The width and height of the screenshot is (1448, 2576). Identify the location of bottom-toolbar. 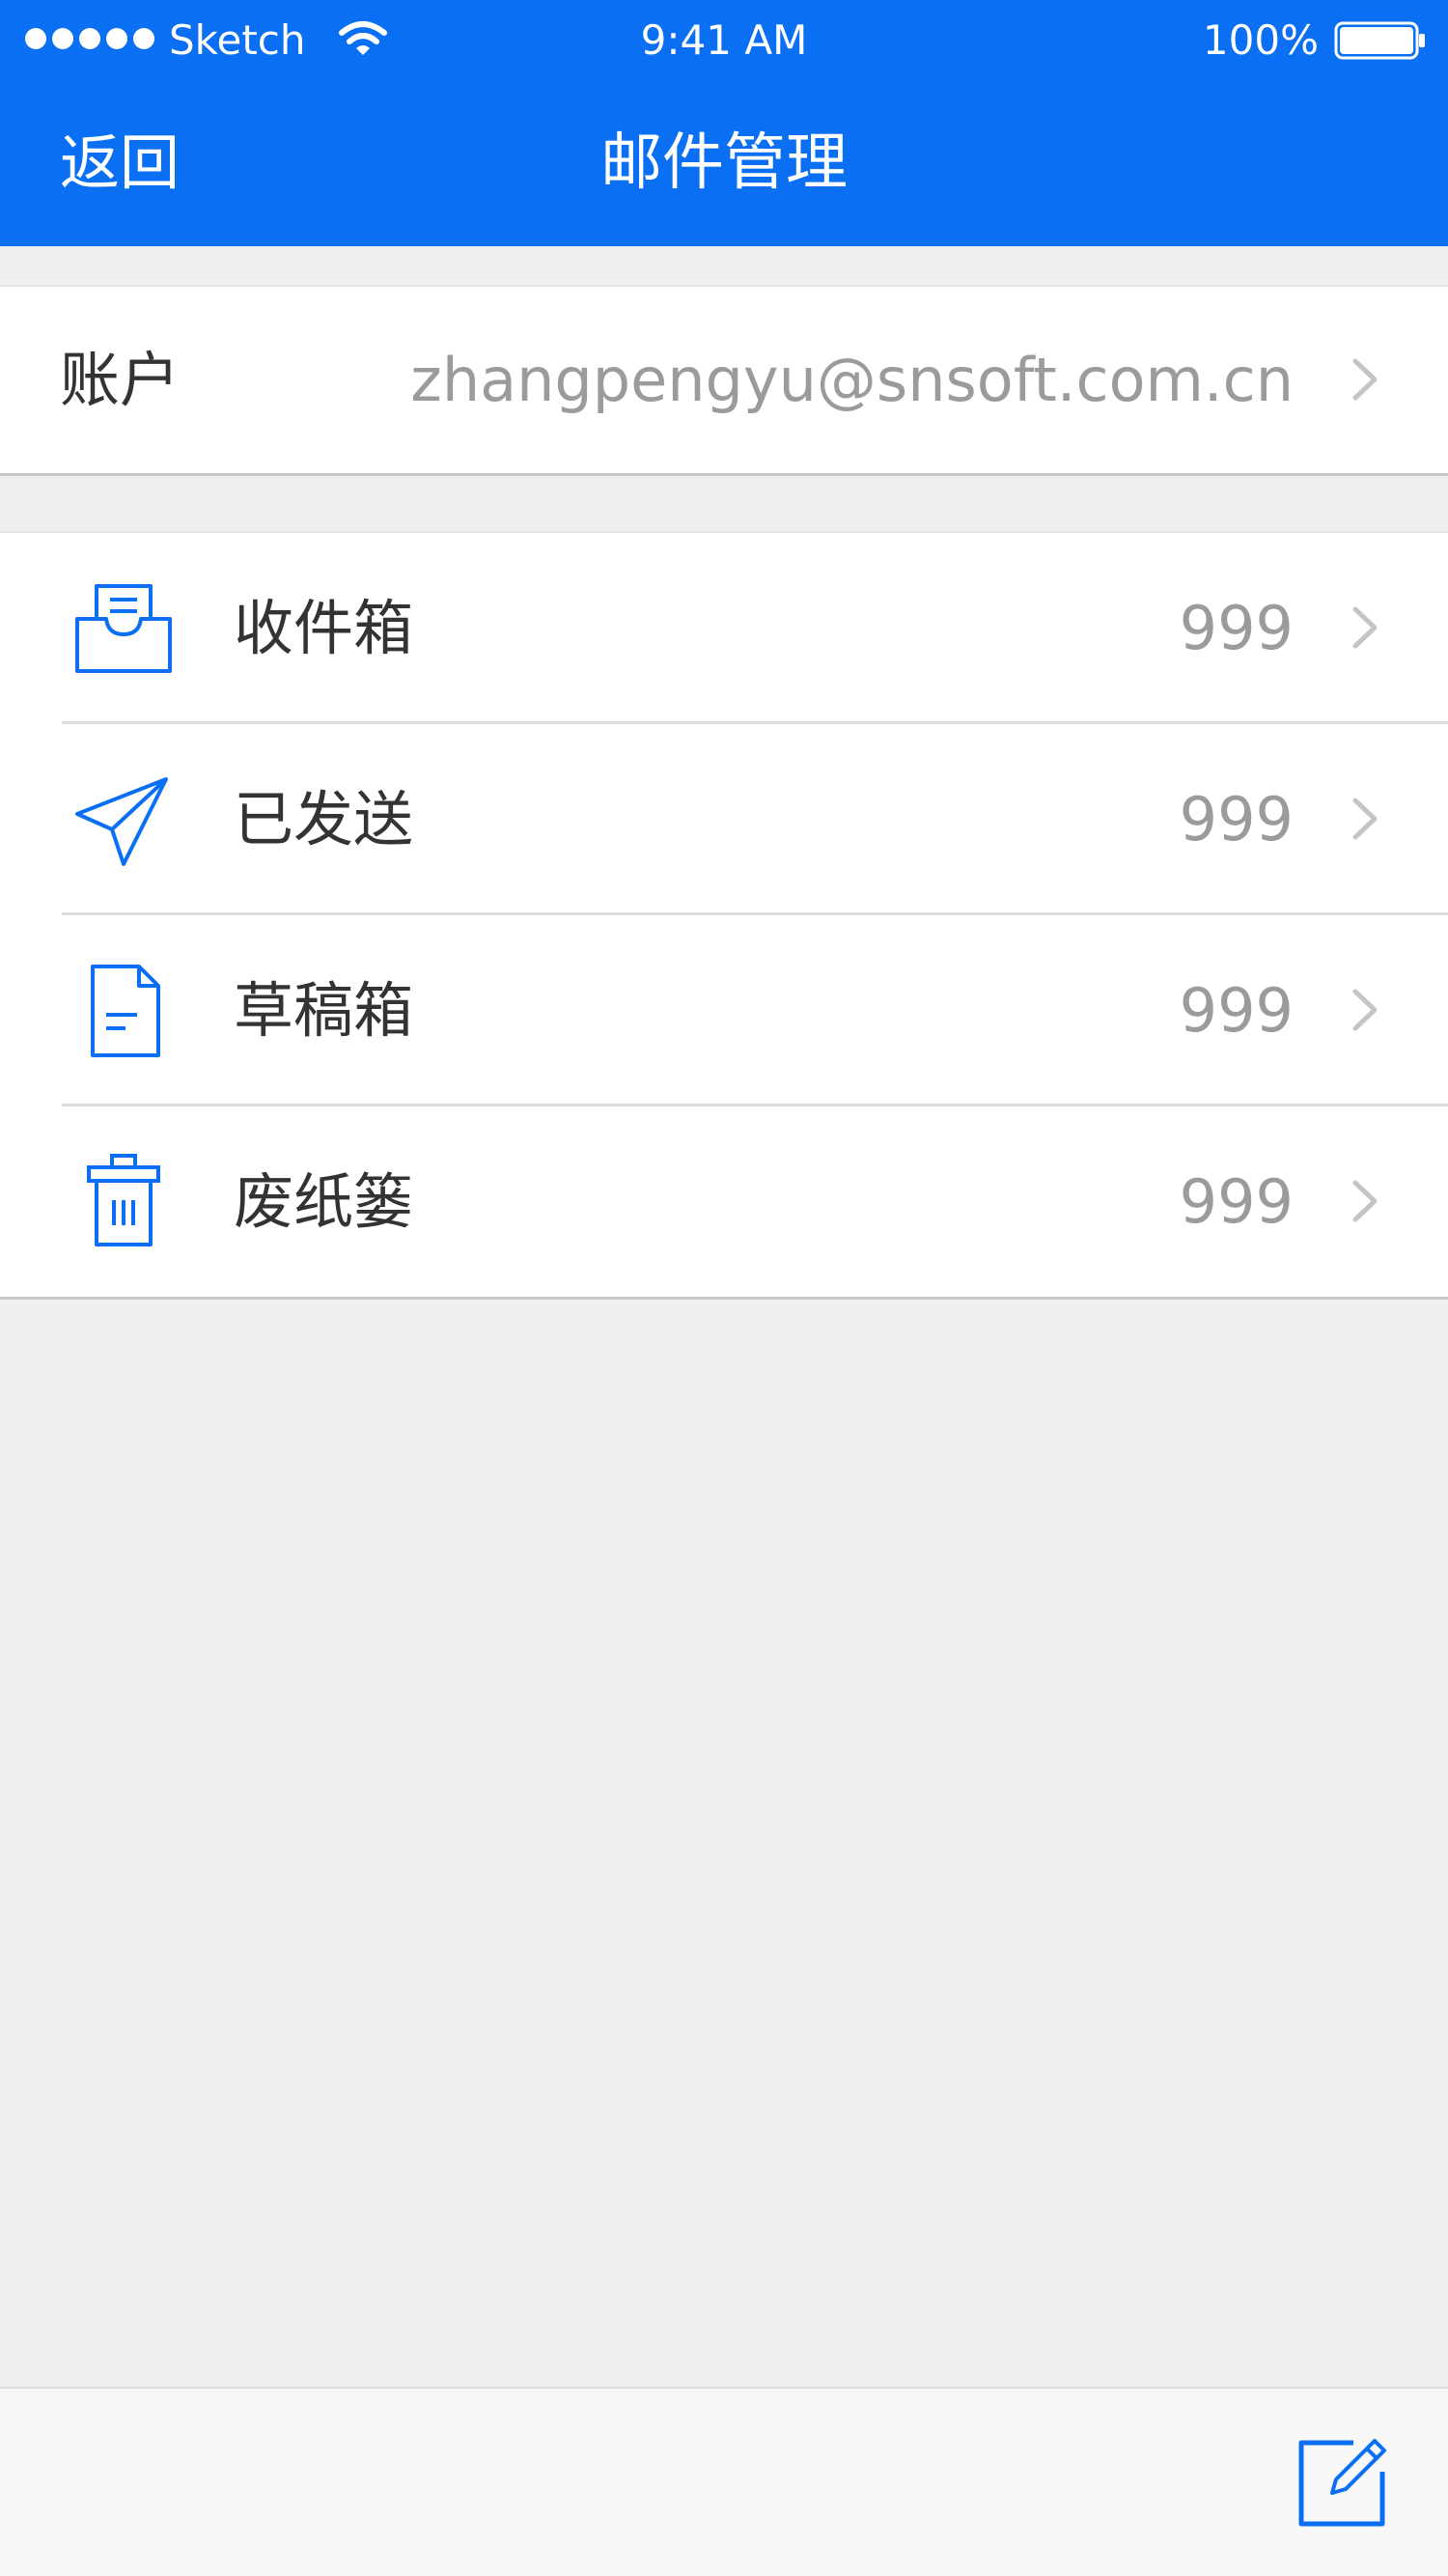
(724, 2482).